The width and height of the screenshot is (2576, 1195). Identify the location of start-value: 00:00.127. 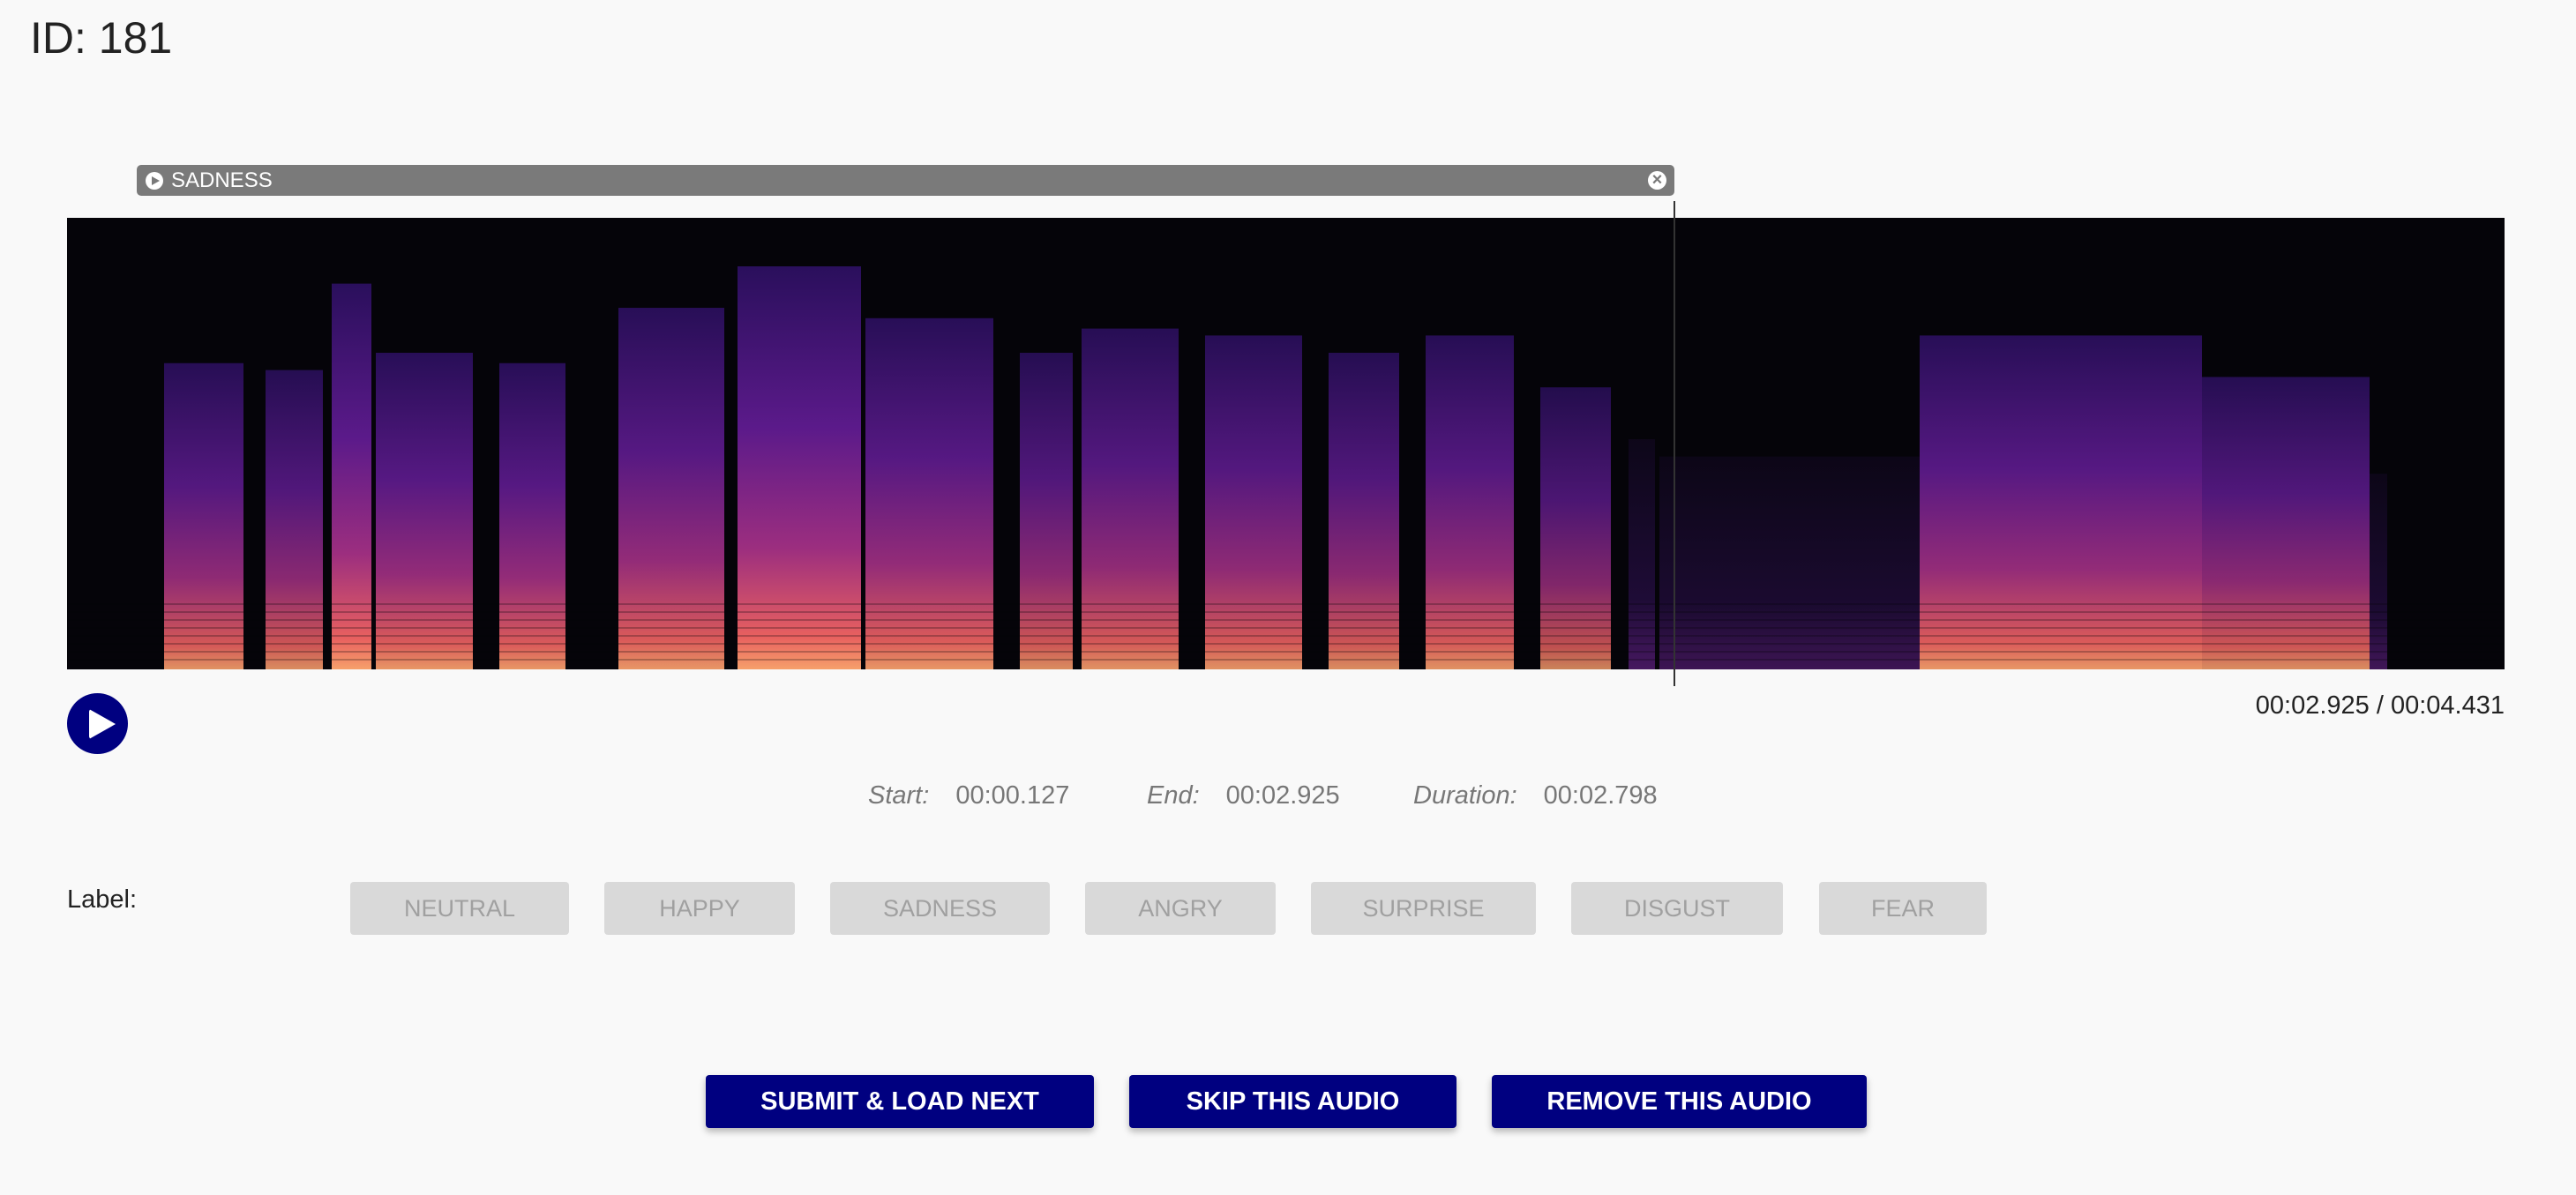
(1013, 795).